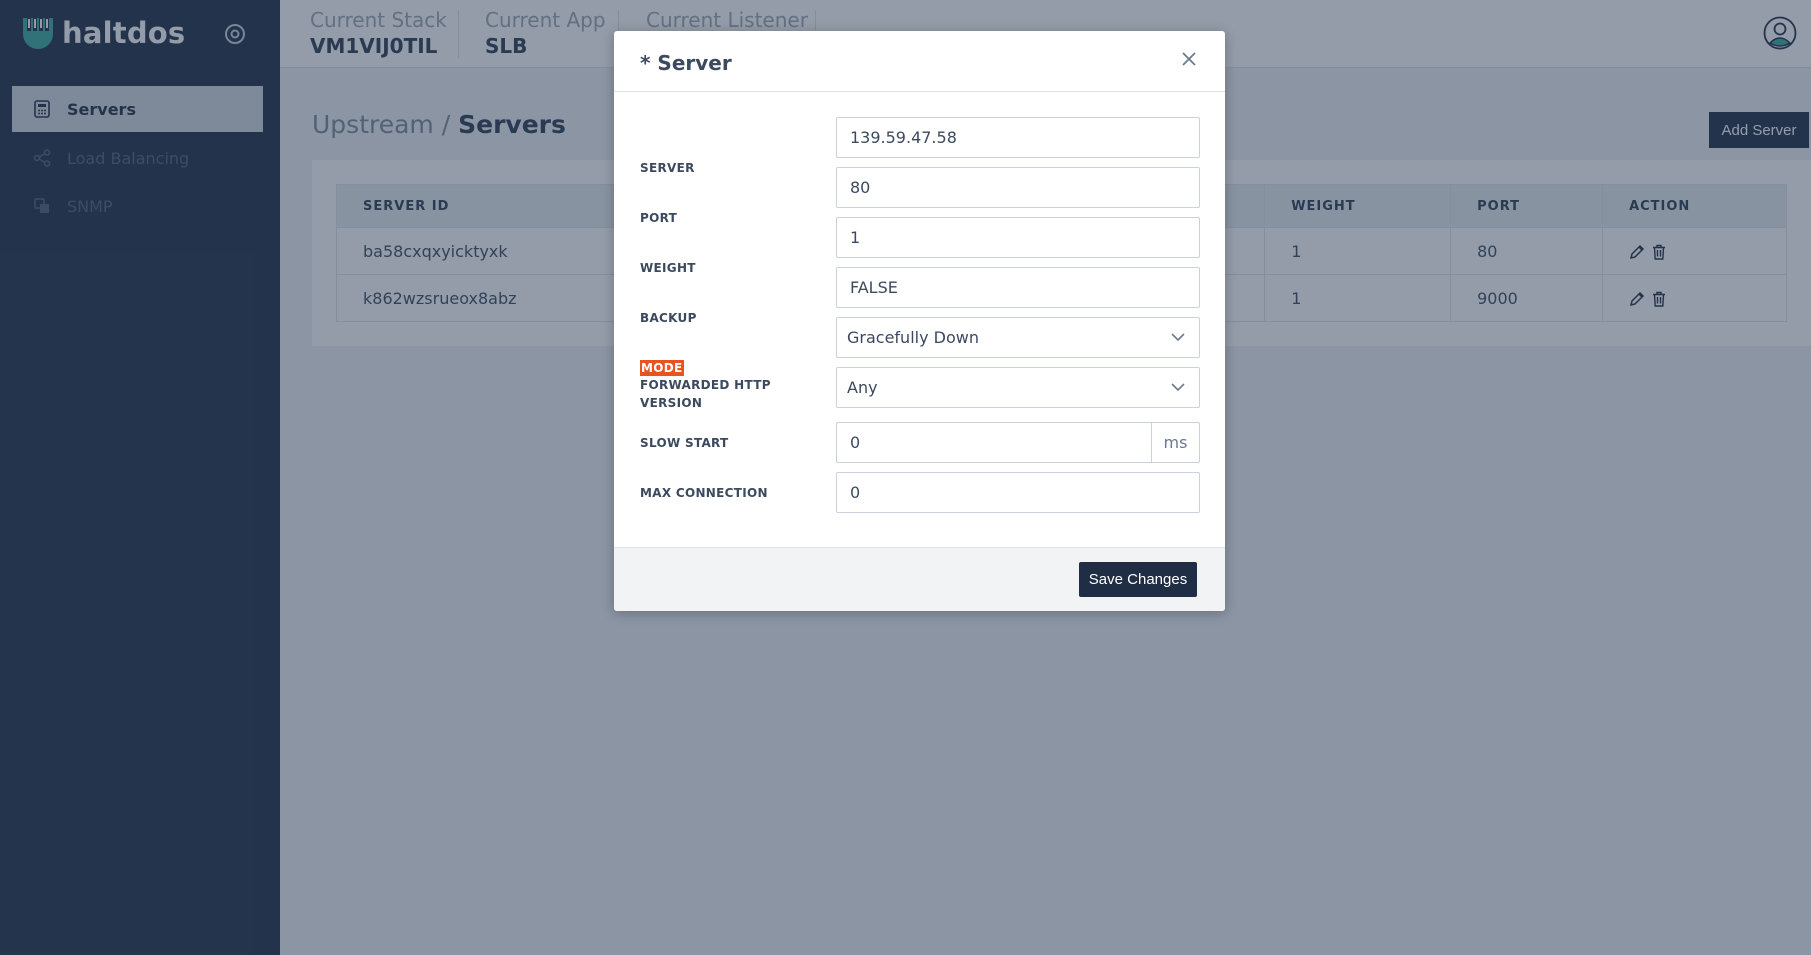 The image size is (1811, 955). I want to click on save-changes-button: Save Changes, so click(1138, 579).